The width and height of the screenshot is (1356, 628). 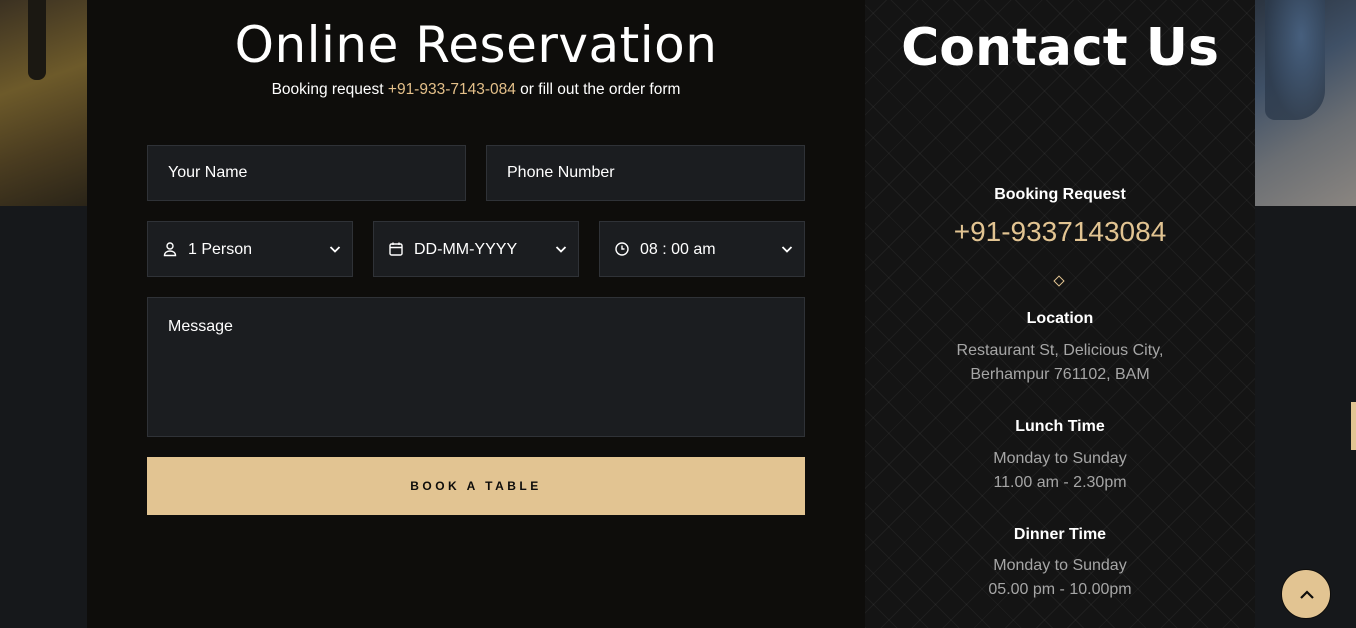 What do you see at coordinates (476, 486) in the screenshot?
I see `book-a-table-button: BOOK A TABLE` at bounding box center [476, 486].